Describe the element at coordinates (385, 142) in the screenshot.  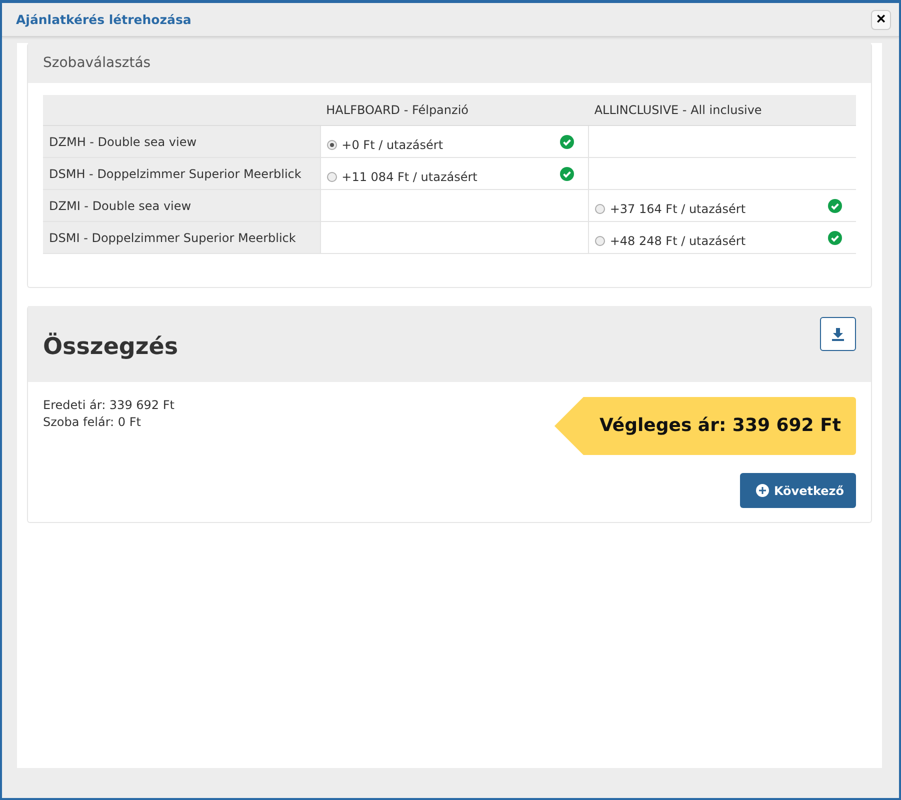
I see `room-option: +0 Ft / utazásért` at that location.